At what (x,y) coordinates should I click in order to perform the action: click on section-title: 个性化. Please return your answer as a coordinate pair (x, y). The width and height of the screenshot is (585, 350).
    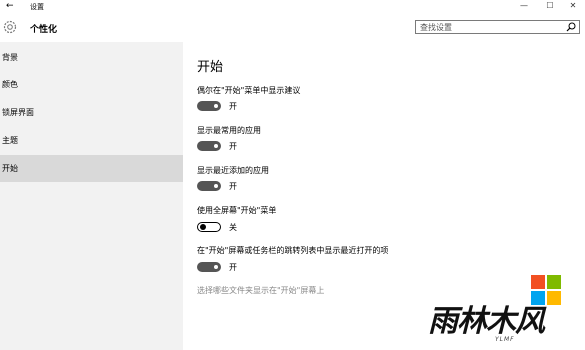
    Looking at the image, I should click on (44, 30).